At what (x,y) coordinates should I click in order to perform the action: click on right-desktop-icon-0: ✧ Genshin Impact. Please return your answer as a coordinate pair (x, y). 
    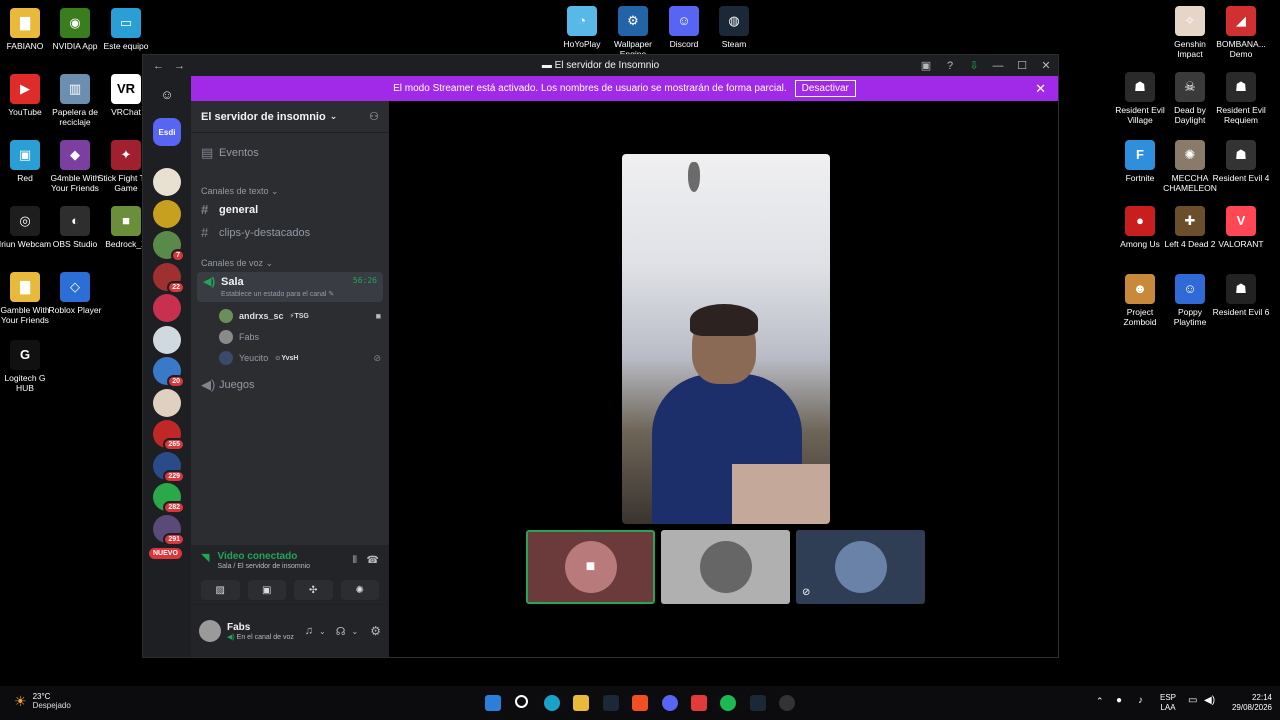
    Looking at the image, I should click on (1190, 32).